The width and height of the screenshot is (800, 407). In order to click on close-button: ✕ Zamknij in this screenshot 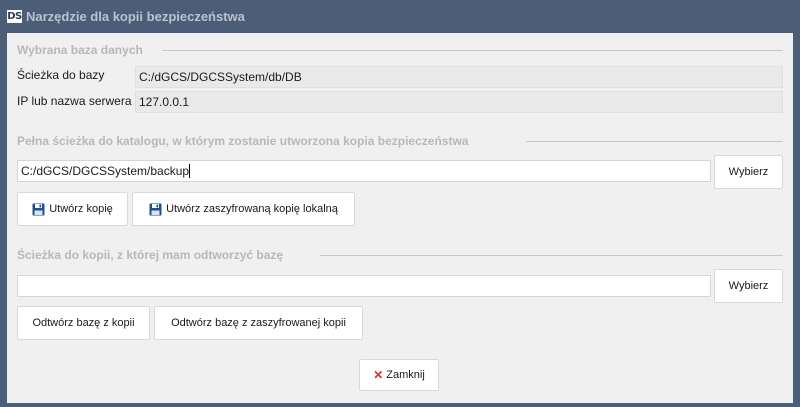, I will do `click(399, 375)`.